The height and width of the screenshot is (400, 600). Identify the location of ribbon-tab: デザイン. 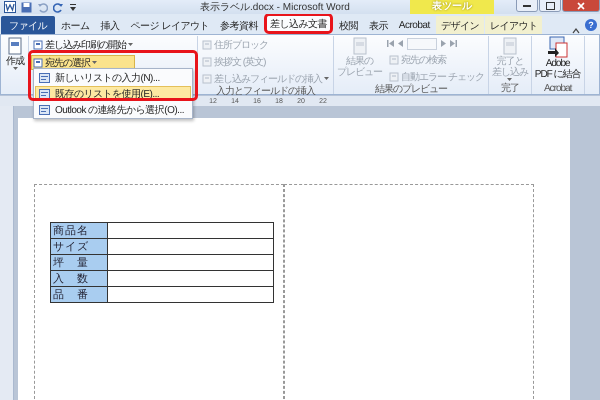
(460, 25).